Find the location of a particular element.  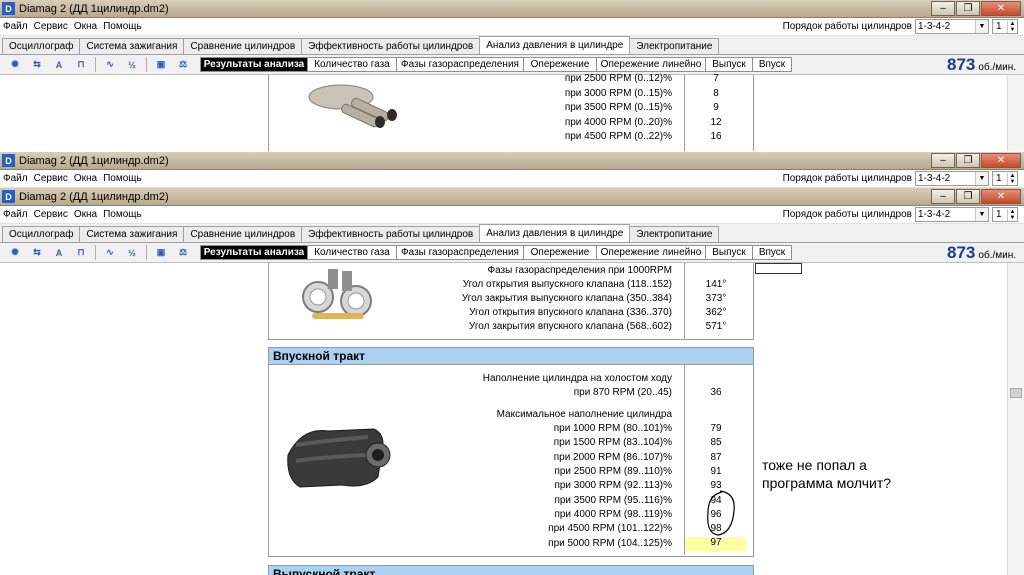

row-value: 571° is located at coordinates (716, 326).